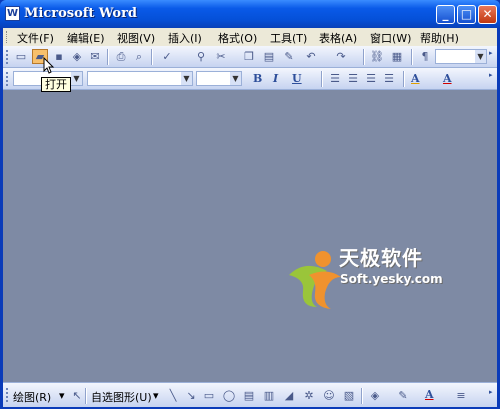 Image resolution: width=500 pixels, height=409 pixels. I want to click on underline-button: U, so click(297, 78).